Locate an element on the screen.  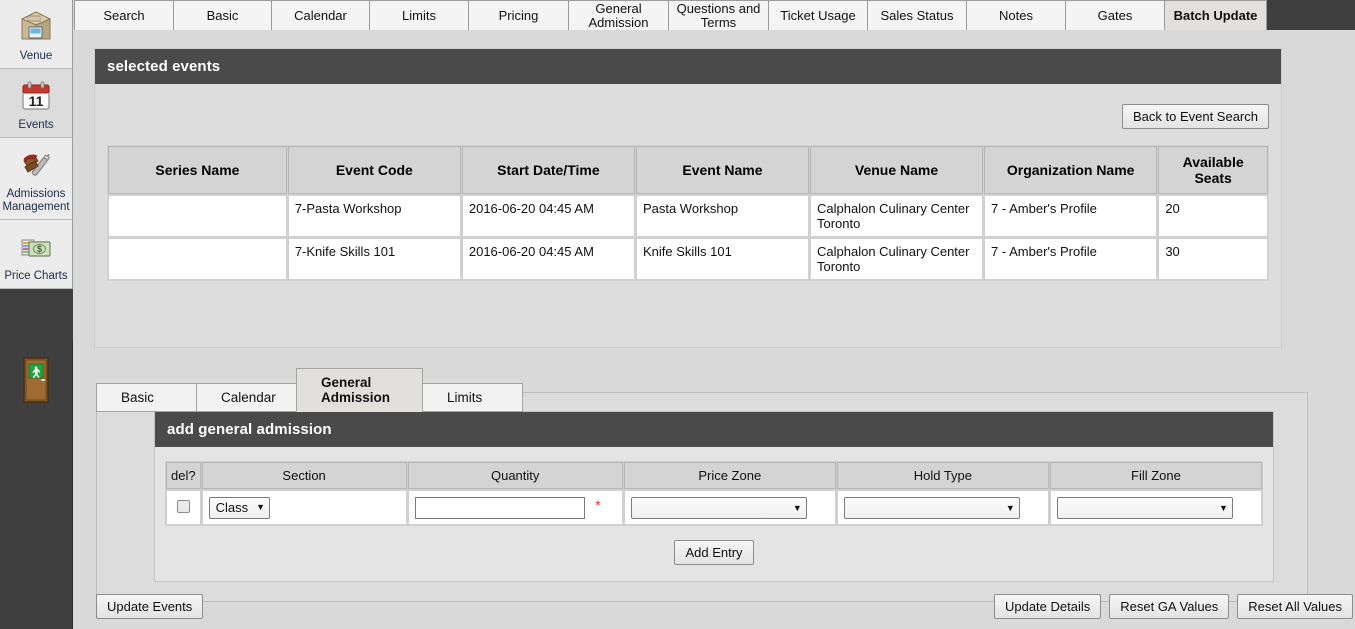
add-entry-button: Add Entry is located at coordinates (714, 552).